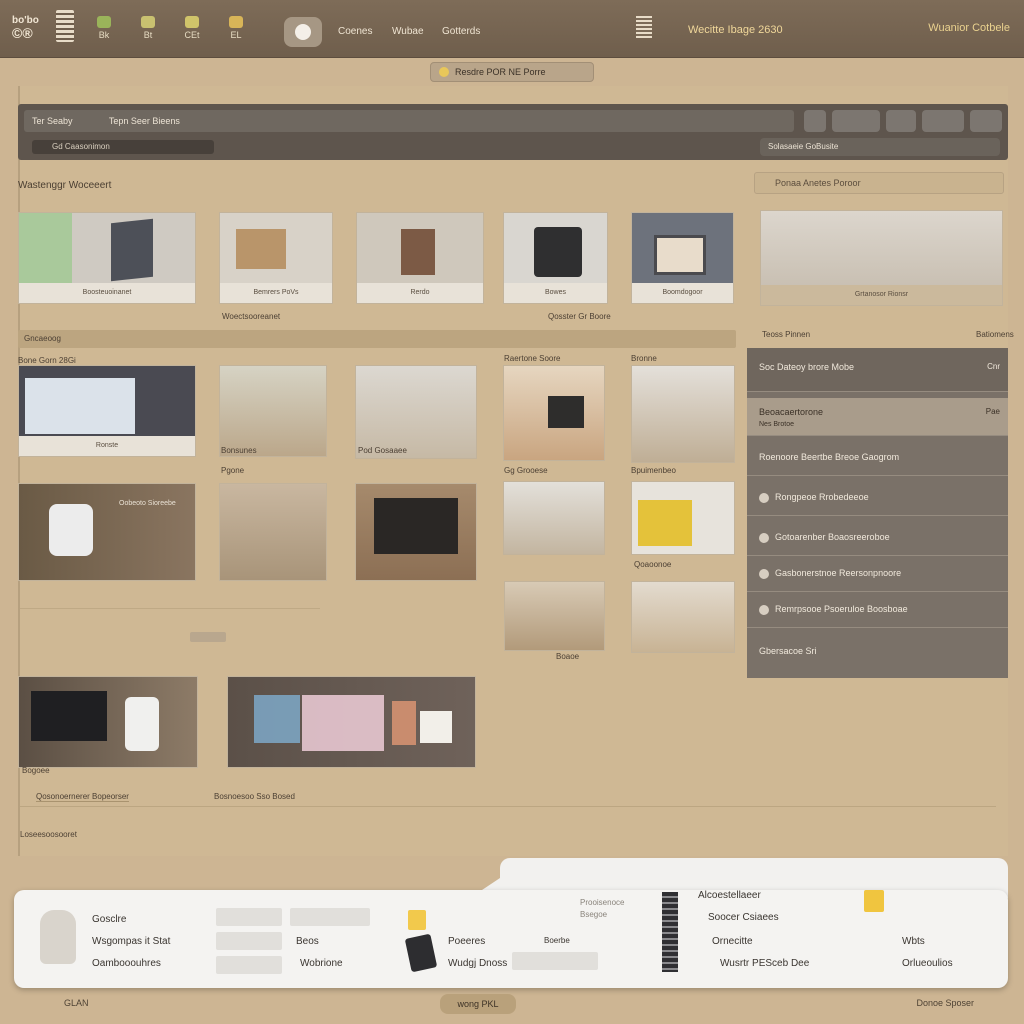 This screenshot has width=1024, height=1024. I want to click on menu-item: Gasbonerstnoe Reersonpnoore, so click(877, 573).